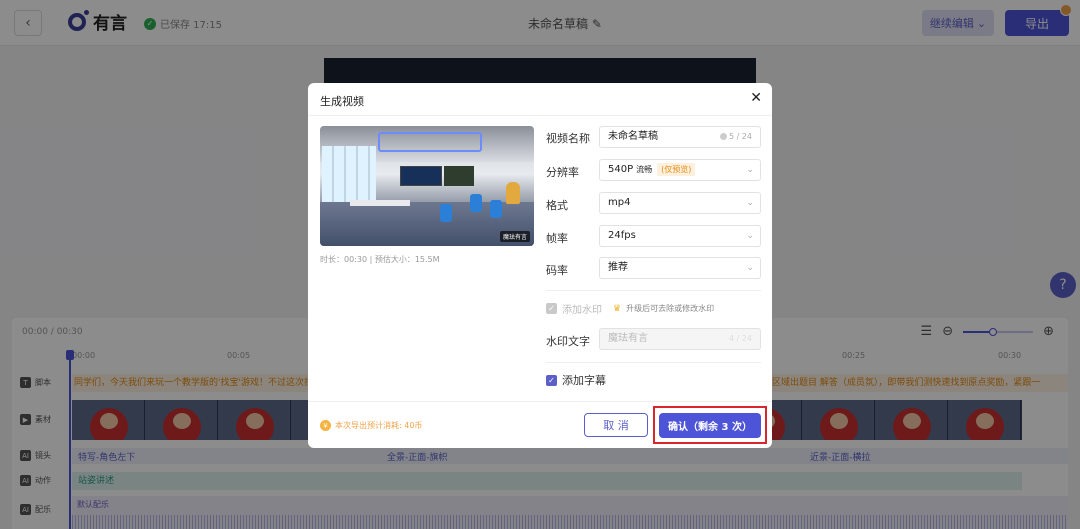  Describe the element at coordinates (421, 176) in the screenshot. I see `thumbnail-screen` at that location.